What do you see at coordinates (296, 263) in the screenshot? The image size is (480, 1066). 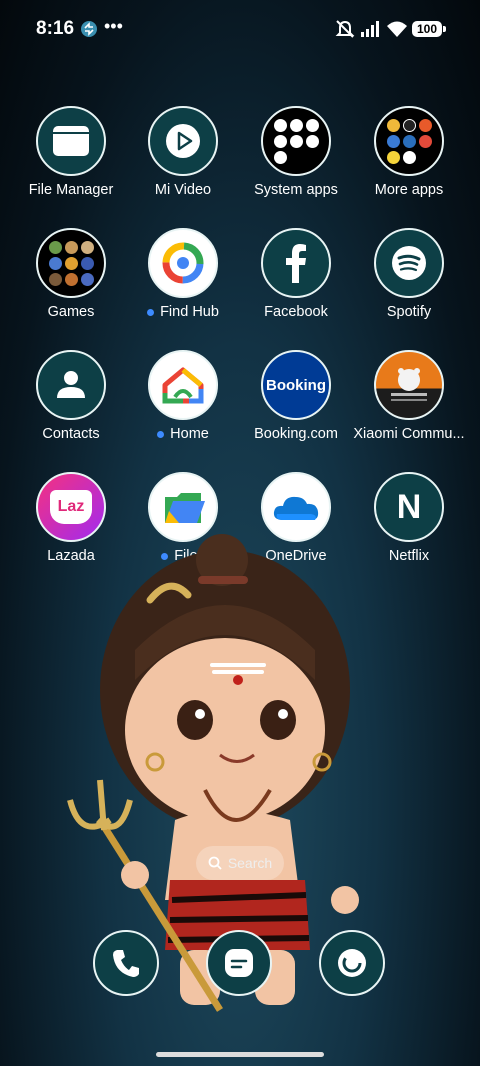 I see `facebook-icon` at bounding box center [296, 263].